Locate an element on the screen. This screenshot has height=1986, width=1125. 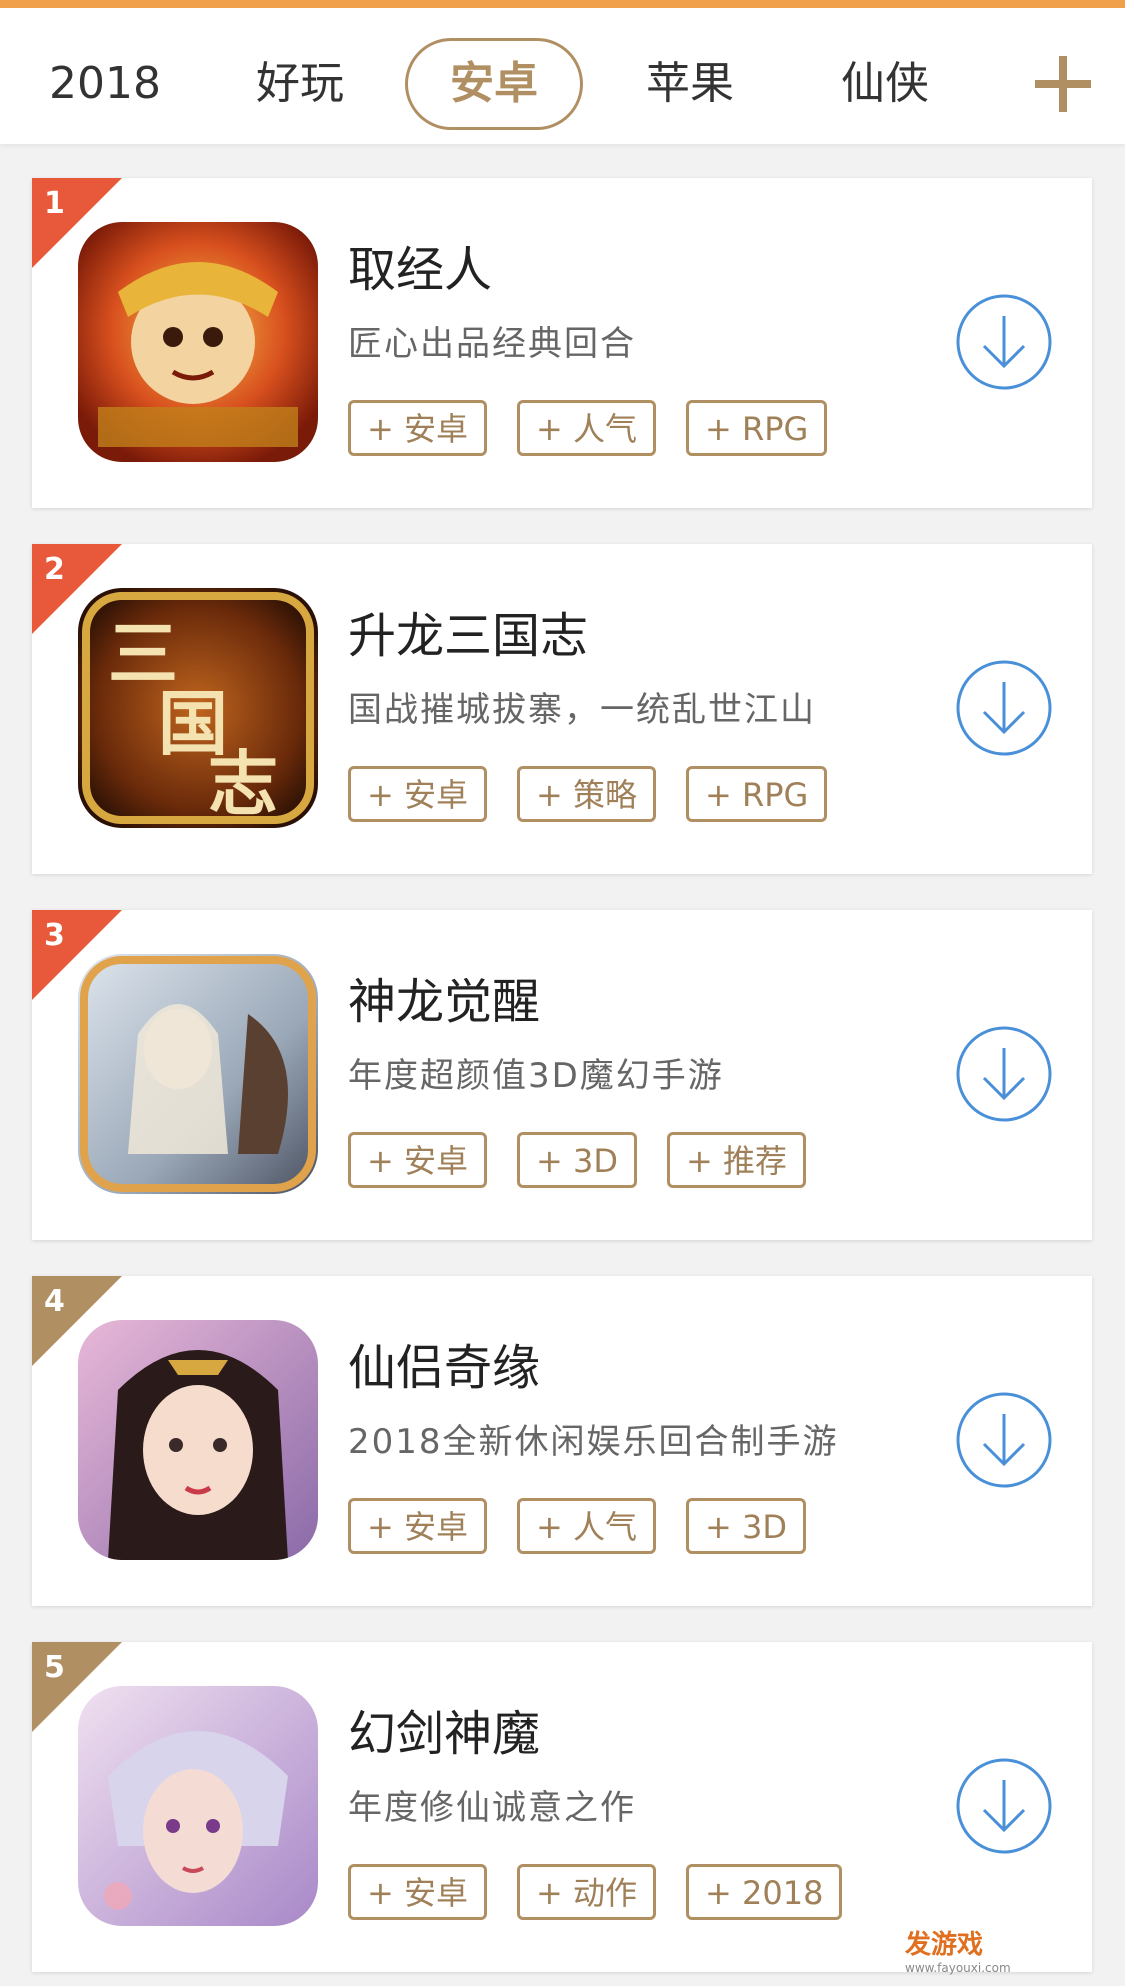
category-tabs: 2018 好玩 安卓 苹果 仙侠 is located at coordinates (562, 76).